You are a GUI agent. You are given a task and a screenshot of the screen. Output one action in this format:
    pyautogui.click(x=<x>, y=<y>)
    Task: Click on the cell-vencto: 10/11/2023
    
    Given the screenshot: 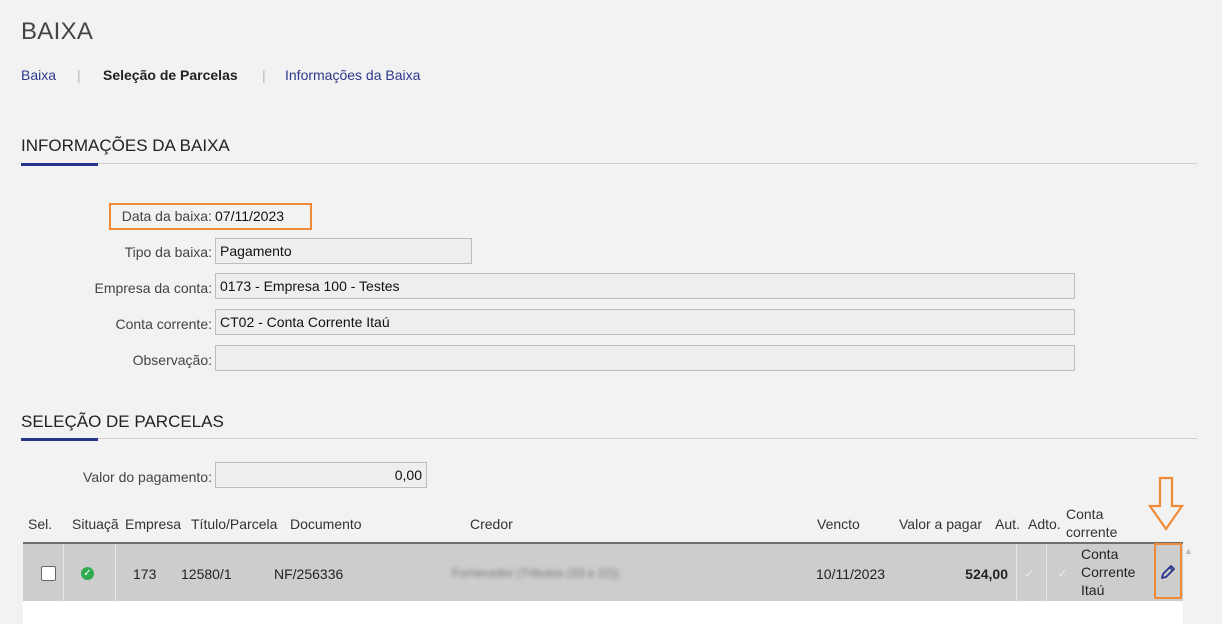 What is the action you would take?
    pyautogui.click(x=851, y=574)
    